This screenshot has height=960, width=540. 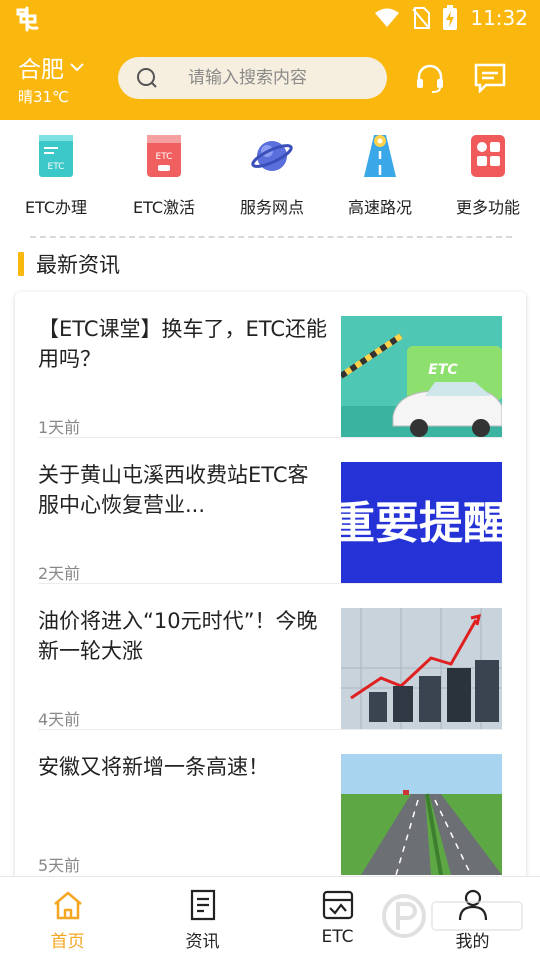 I want to click on news-thumbnail-etc-car: ETC, so click(x=421, y=376).